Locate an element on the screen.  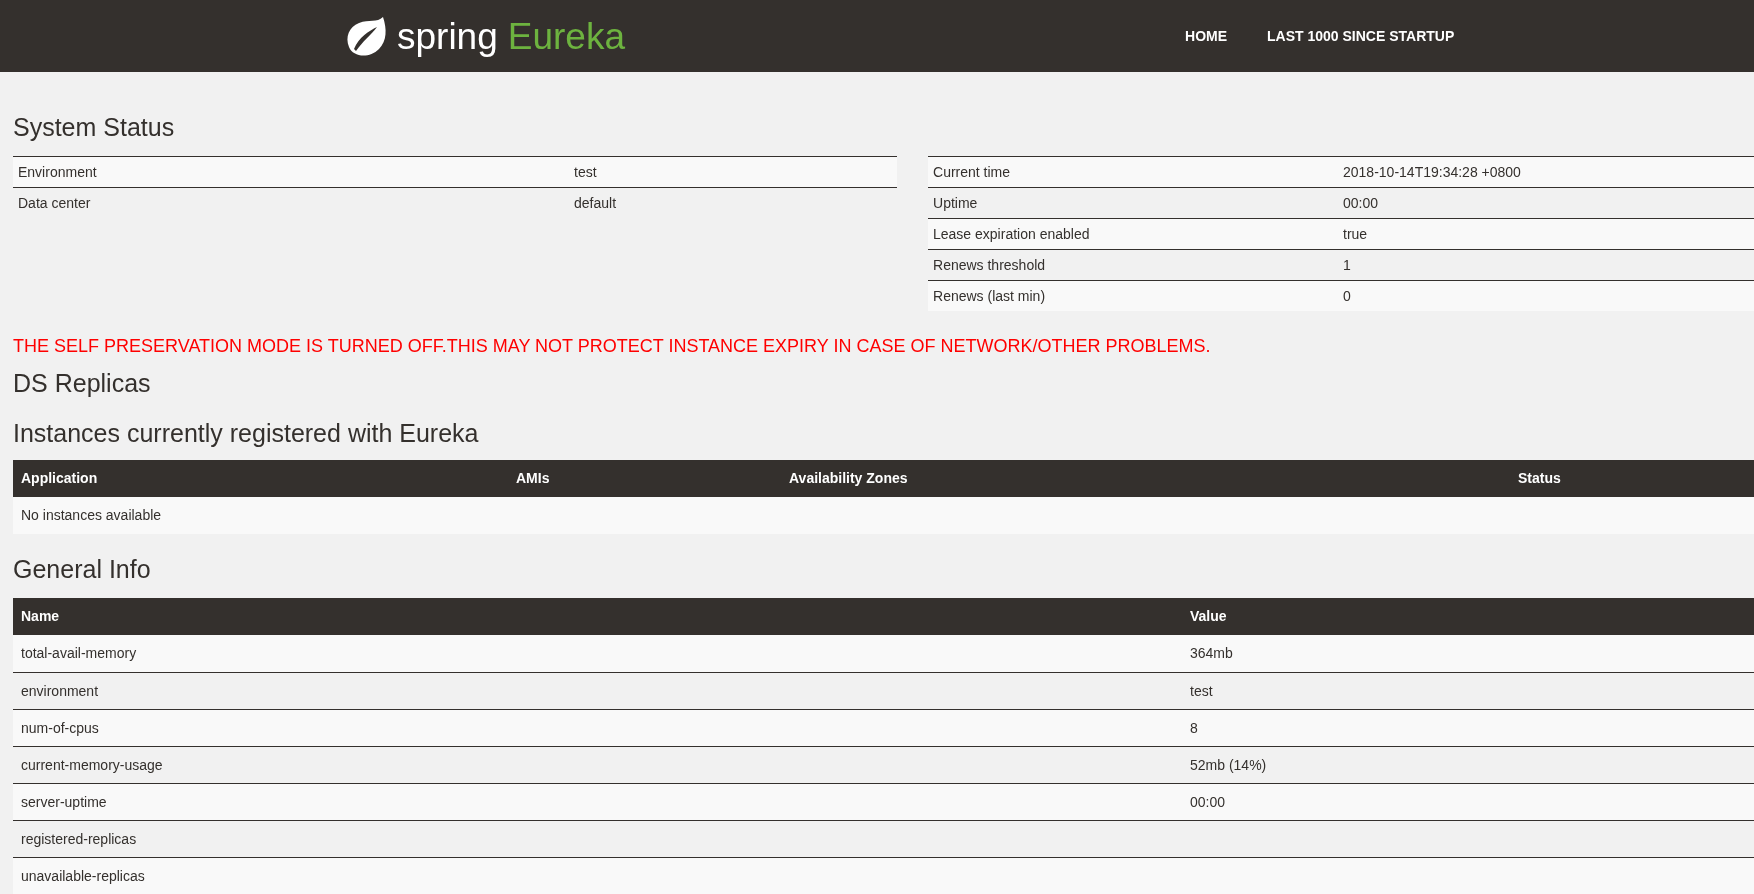
table-cell-text: 2018-10-14T19:34:28 +0800 is located at coordinates (1432, 172).